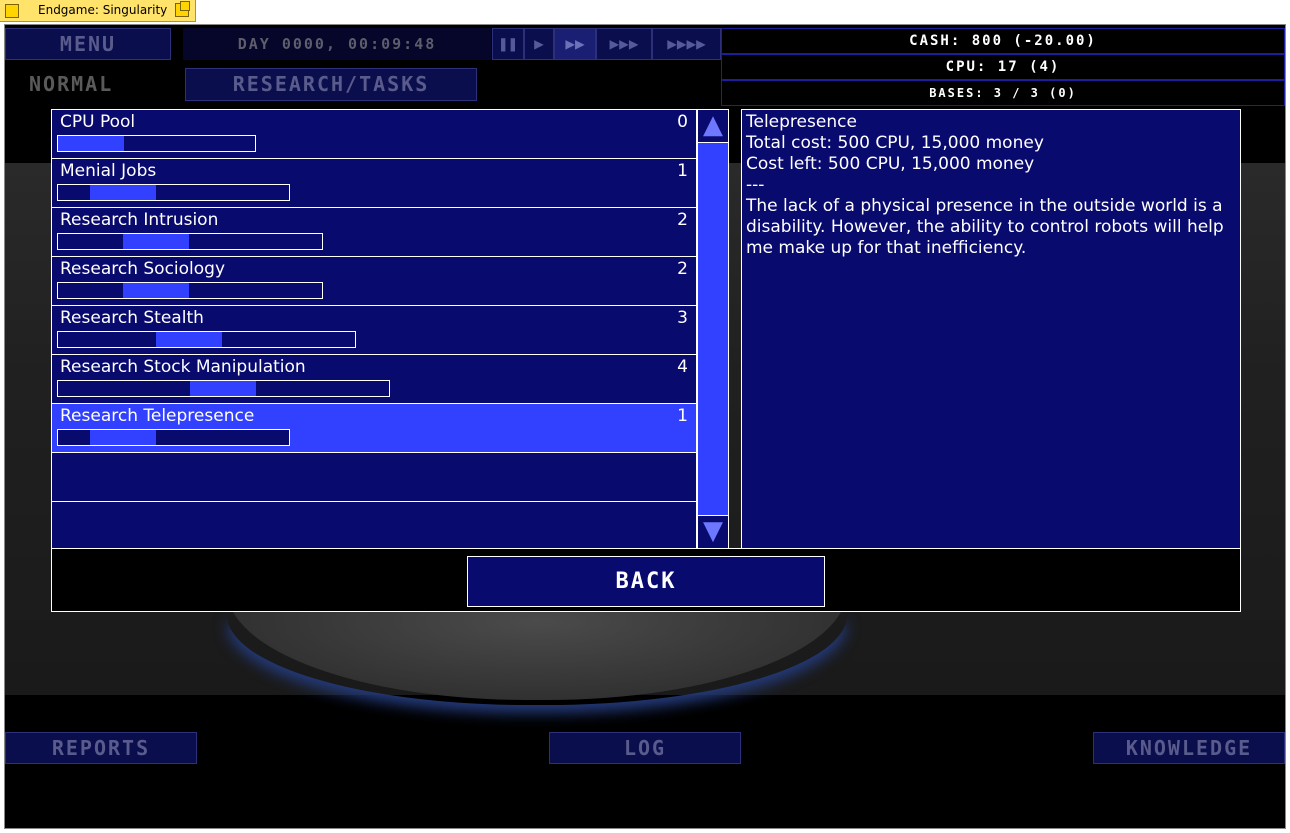 This screenshot has width=1290, height=833. I want to click on speed-3-button: ▶▶▶, so click(624, 44).